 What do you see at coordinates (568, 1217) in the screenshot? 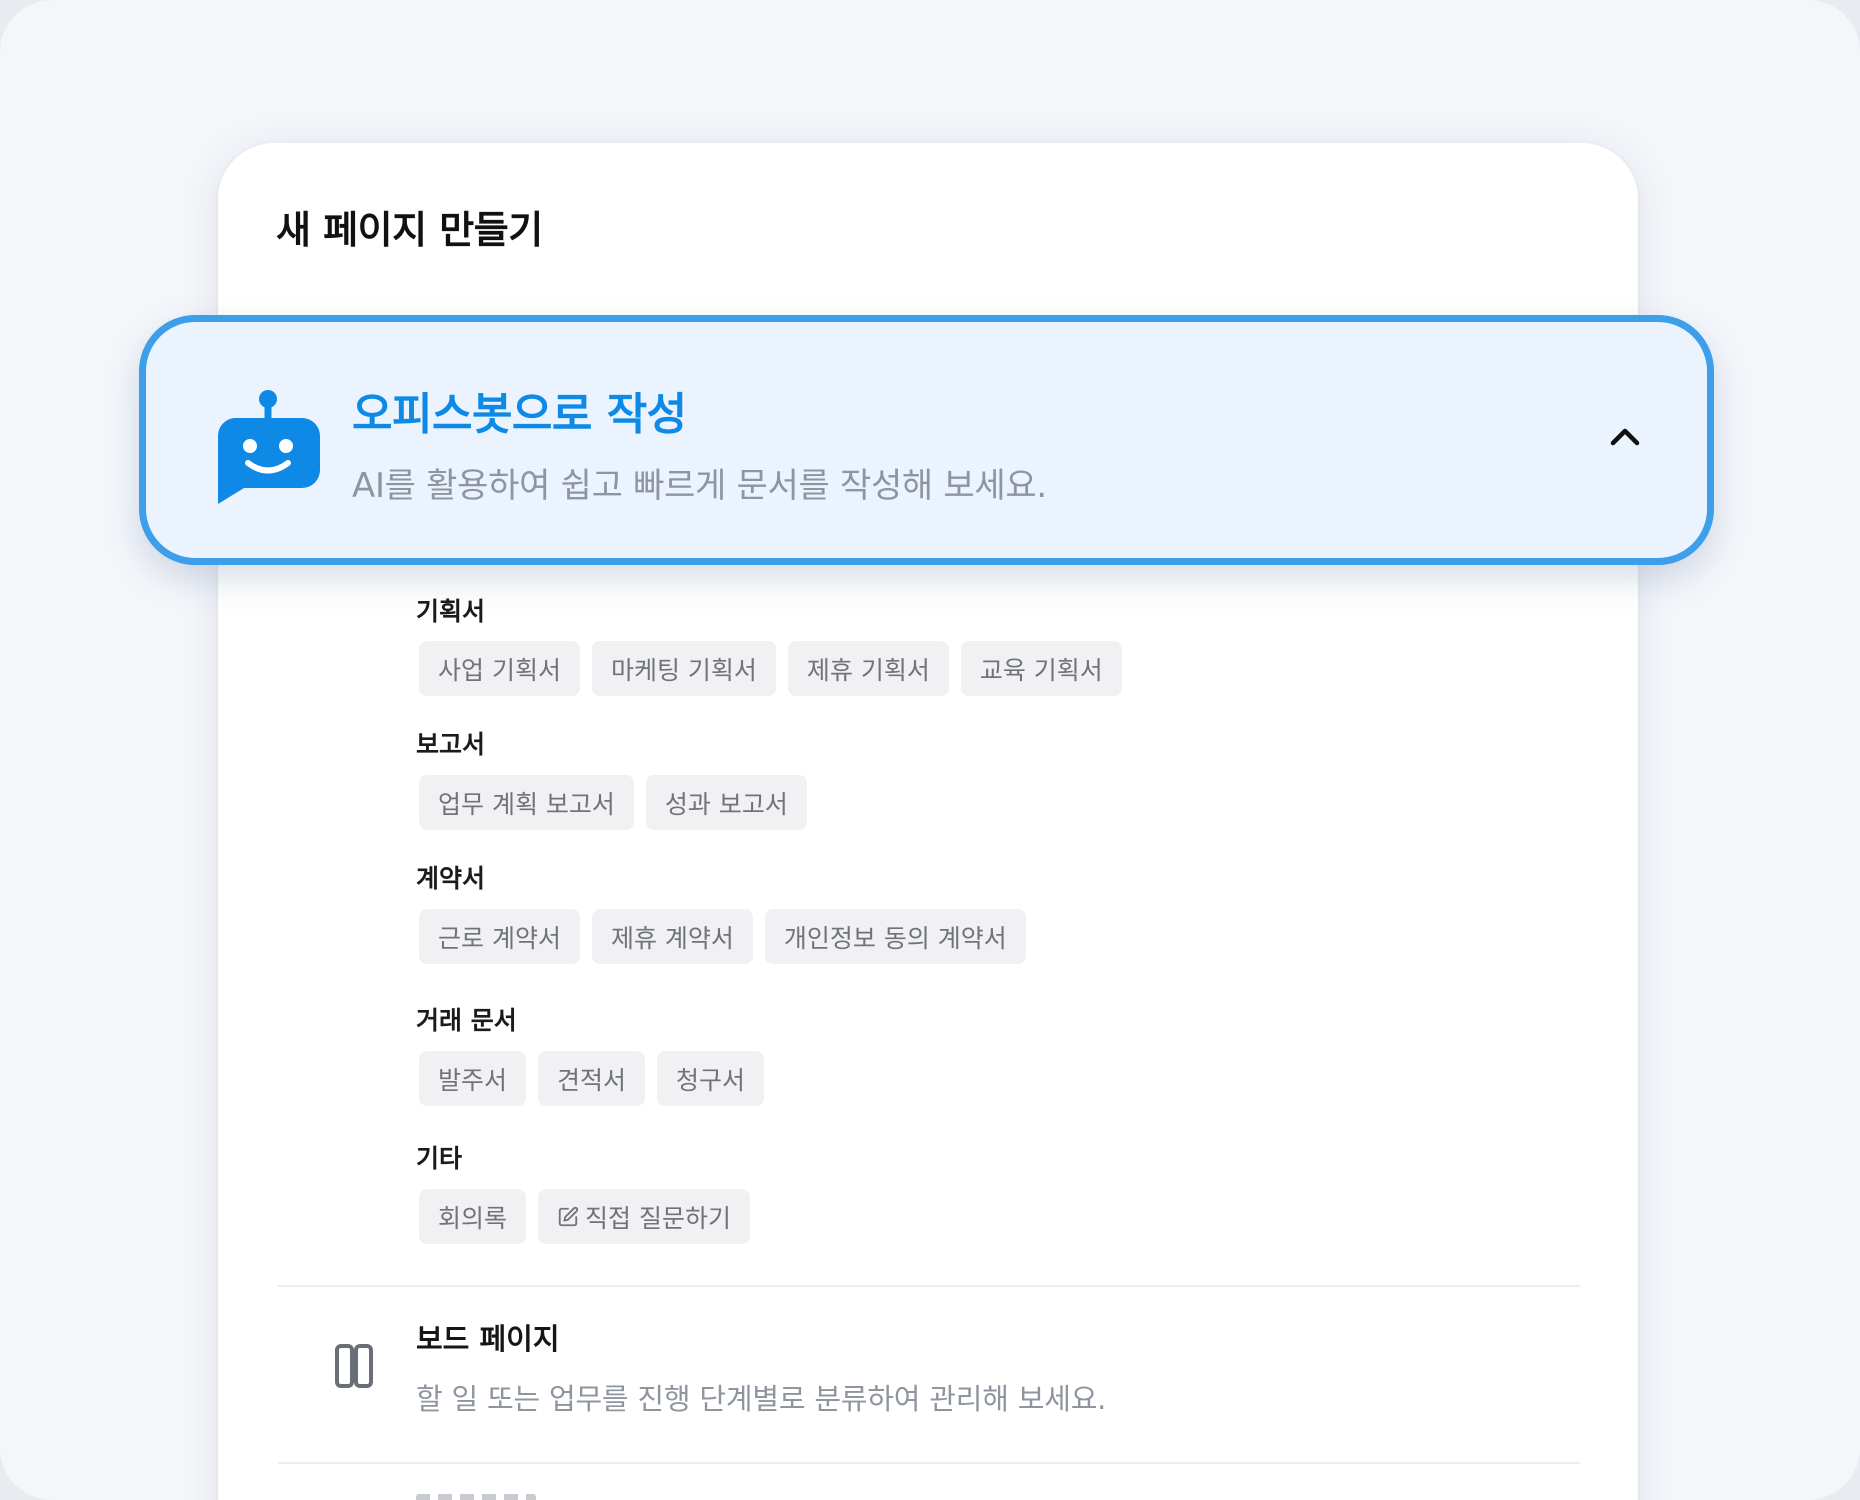
I see `edit-icon` at bounding box center [568, 1217].